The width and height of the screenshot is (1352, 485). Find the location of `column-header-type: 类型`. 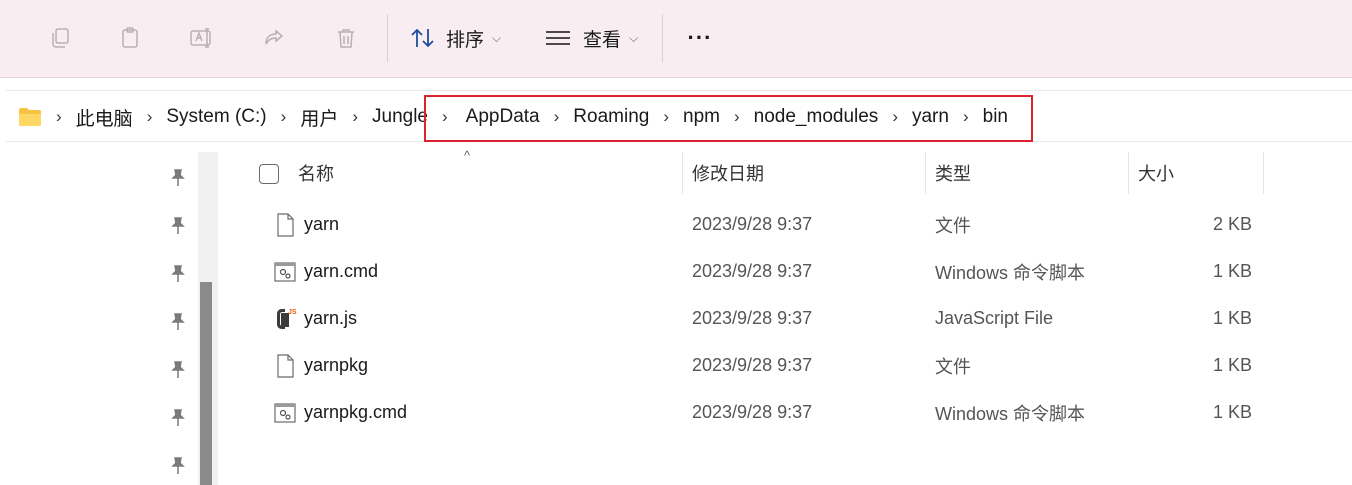

column-header-type: 类型 is located at coordinates (953, 173).